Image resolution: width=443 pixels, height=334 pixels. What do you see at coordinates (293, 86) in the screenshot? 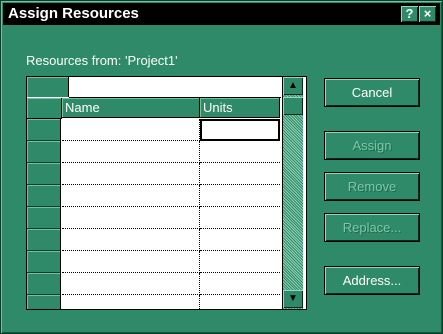
I see `scroll-up-arrow-icon: ▲` at bounding box center [293, 86].